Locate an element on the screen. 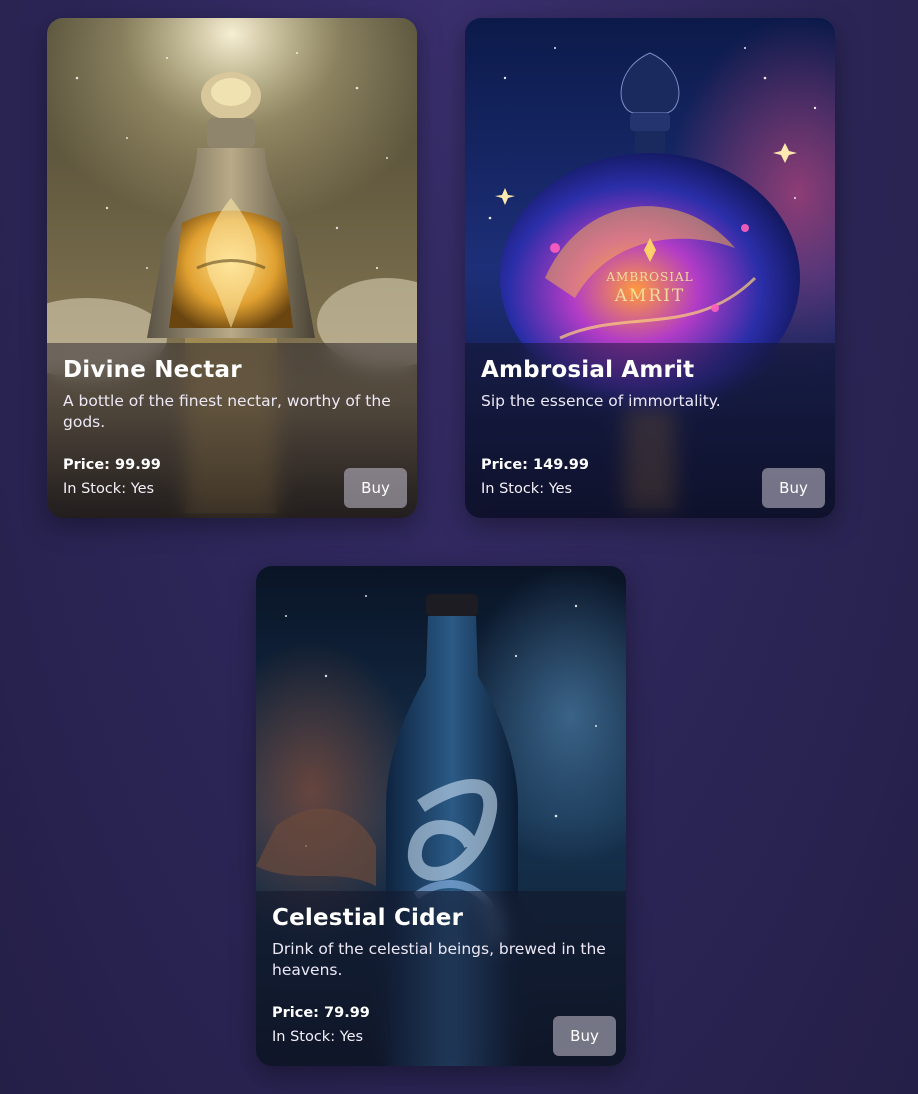 The width and height of the screenshot is (918, 1094). product-price: Price: 79.99 is located at coordinates (321, 1013).